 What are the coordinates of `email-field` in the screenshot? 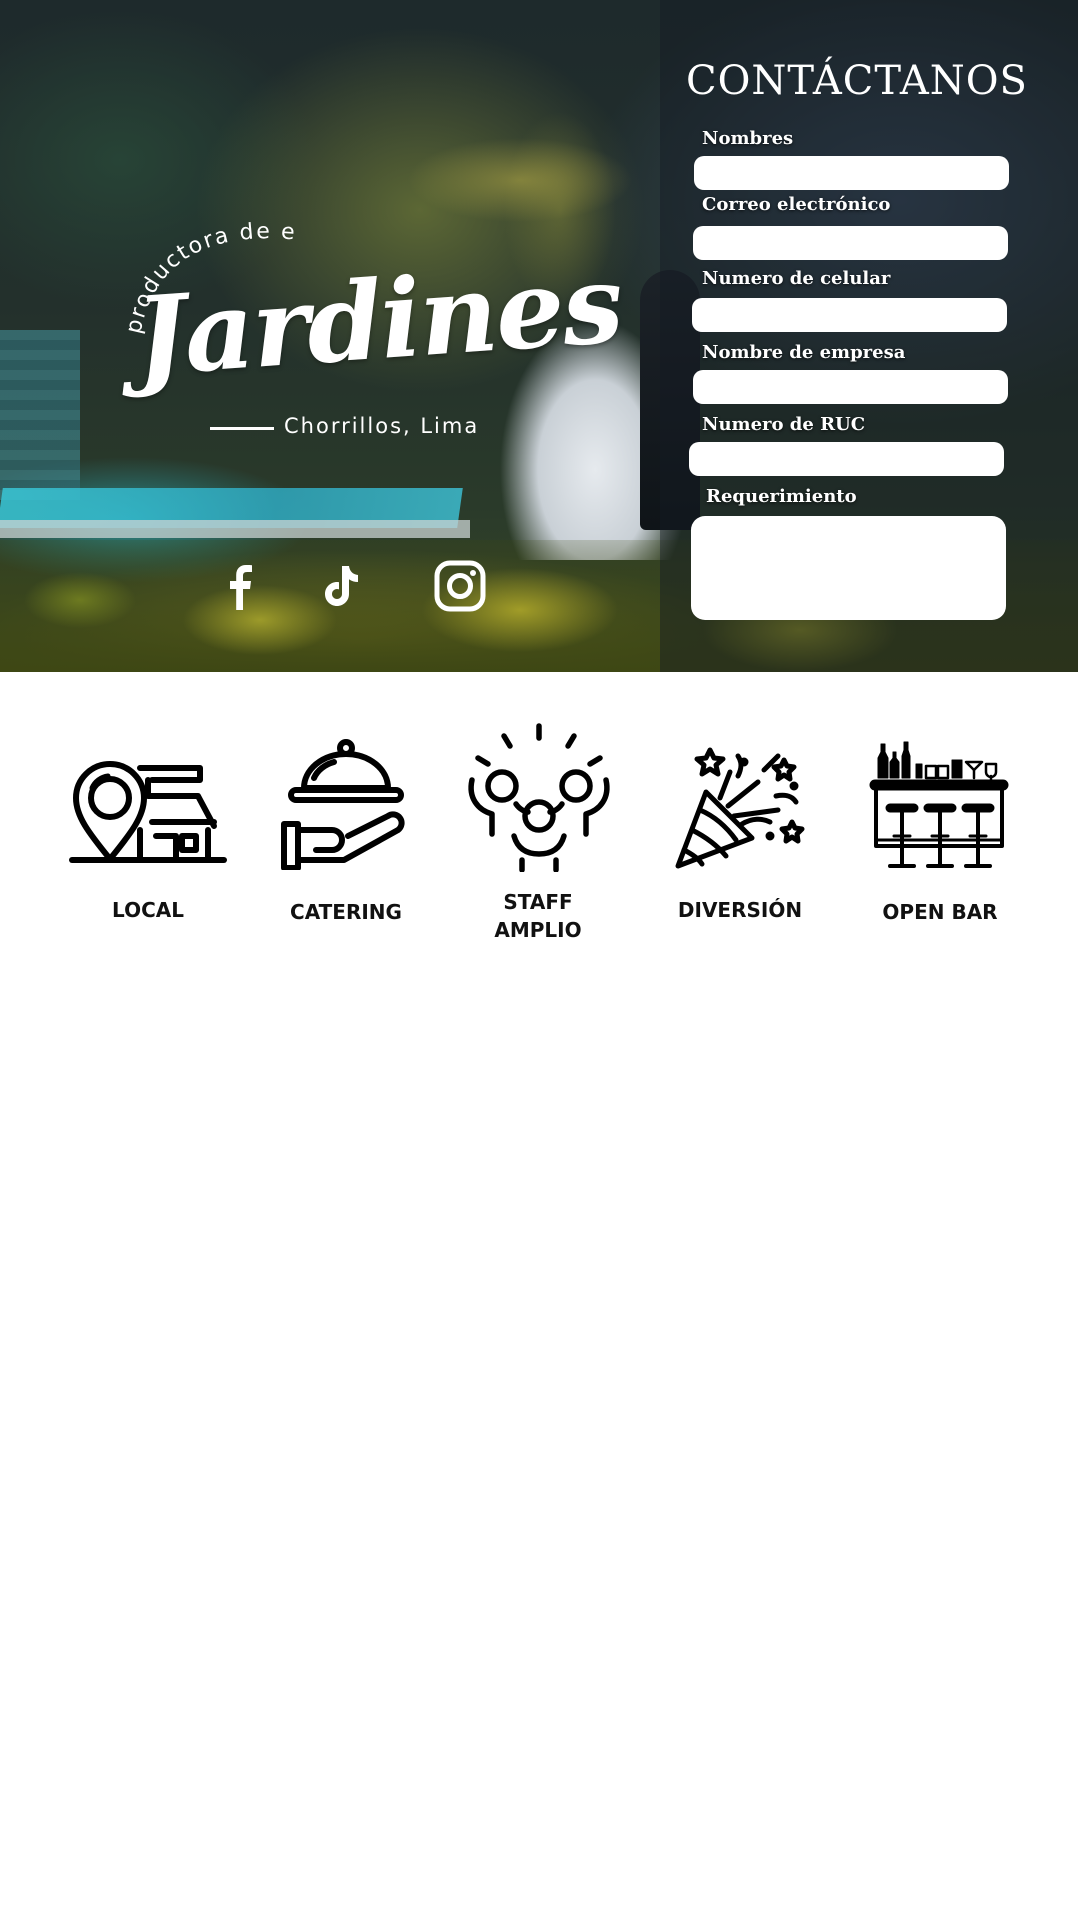 It's located at (850, 243).